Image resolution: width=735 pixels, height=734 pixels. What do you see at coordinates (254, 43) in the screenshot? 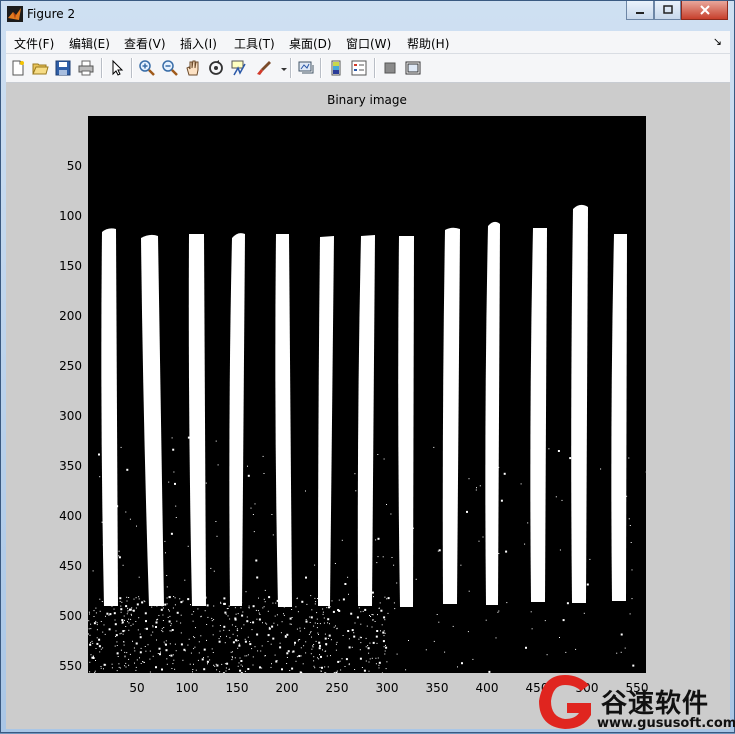
I see `menu-tools: 工具(T)` at bounding box center [254, 43].